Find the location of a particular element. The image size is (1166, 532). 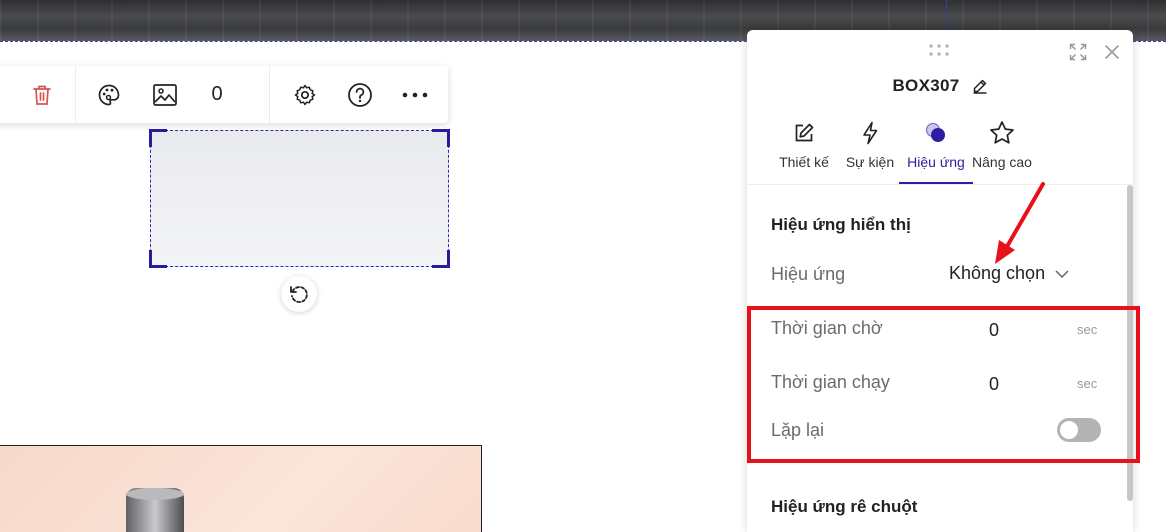

close-icon is located at coordinates (1112, 52).